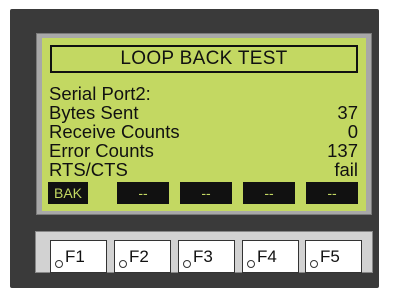 This screenshot has height=297, width=402. What do you see at coordinates (269, 193) in the screenshot?
I see `softkey-4: --` at bounding box center [269, 193].